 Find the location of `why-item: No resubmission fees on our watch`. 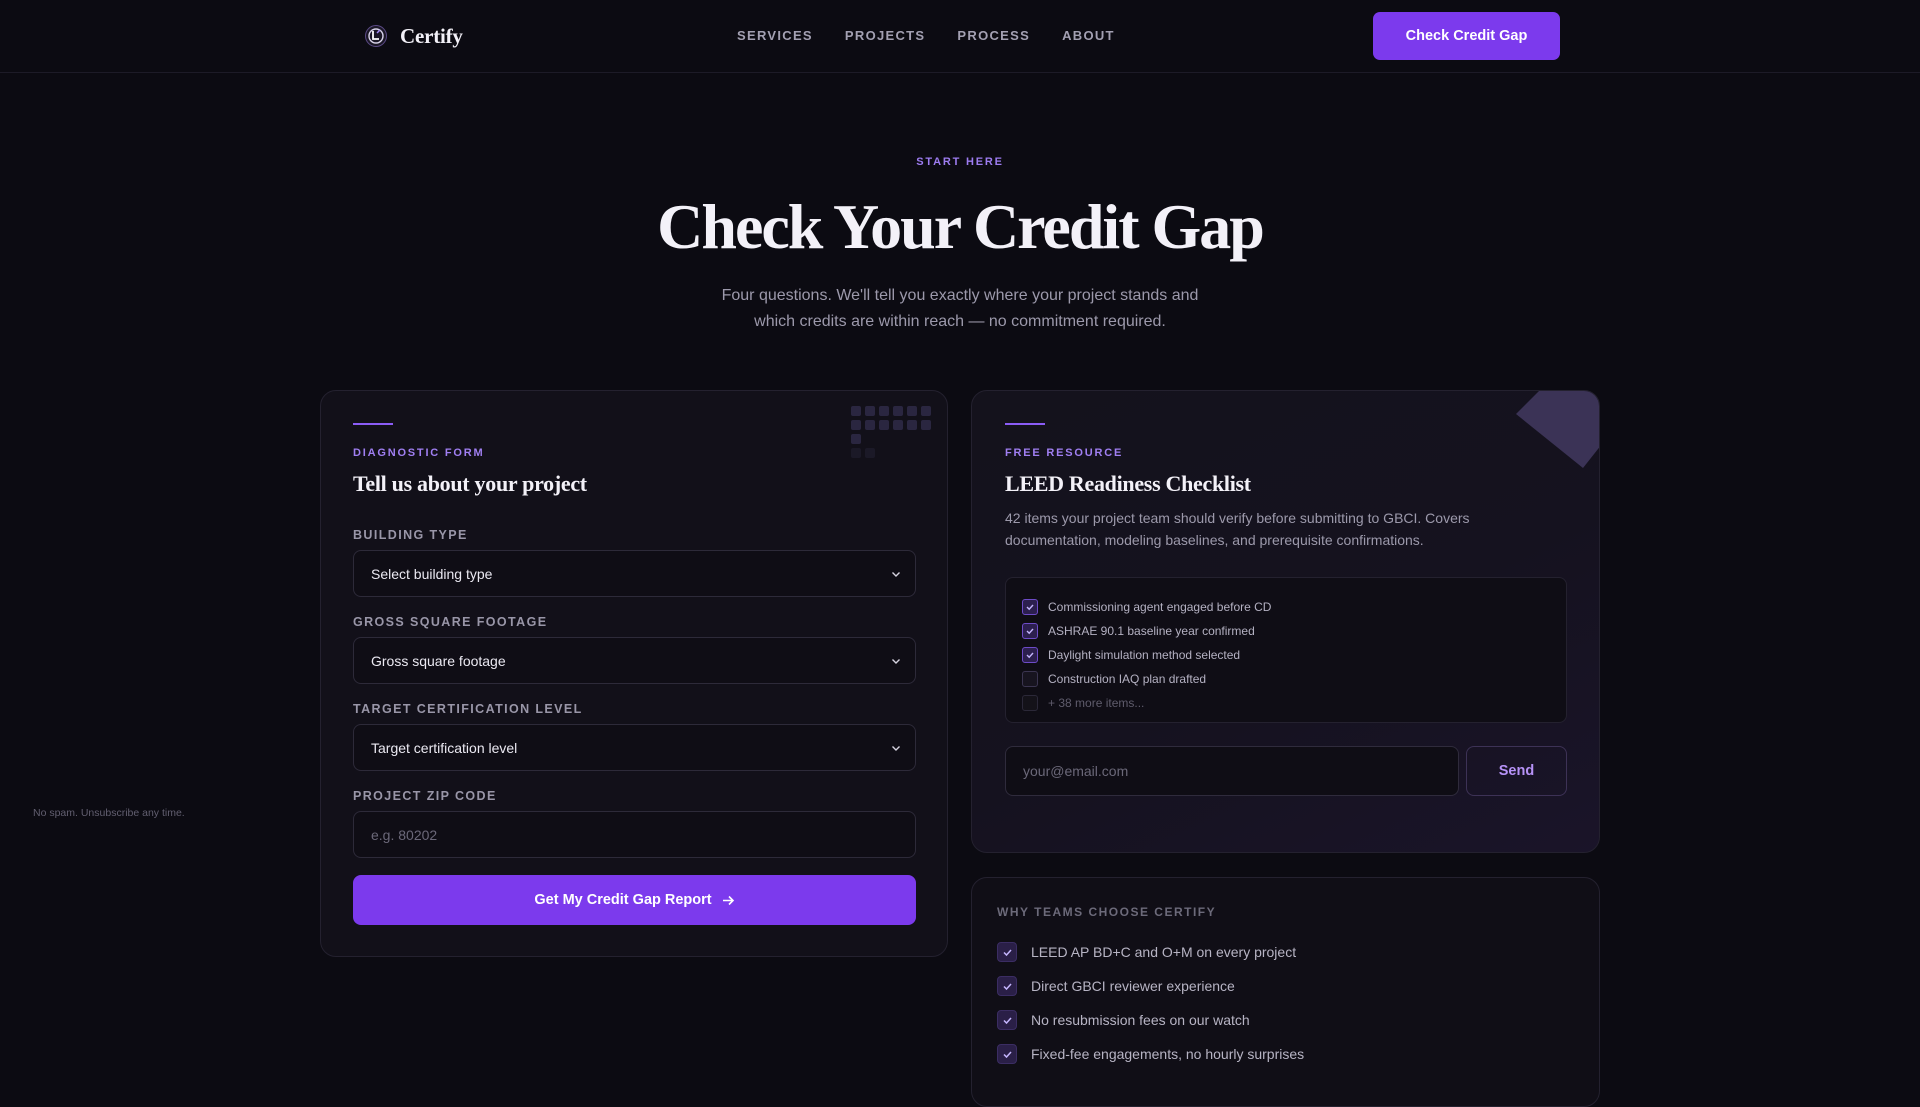

why-item: No resubmission fees on our watch is located at coordinates (1150, 1020).